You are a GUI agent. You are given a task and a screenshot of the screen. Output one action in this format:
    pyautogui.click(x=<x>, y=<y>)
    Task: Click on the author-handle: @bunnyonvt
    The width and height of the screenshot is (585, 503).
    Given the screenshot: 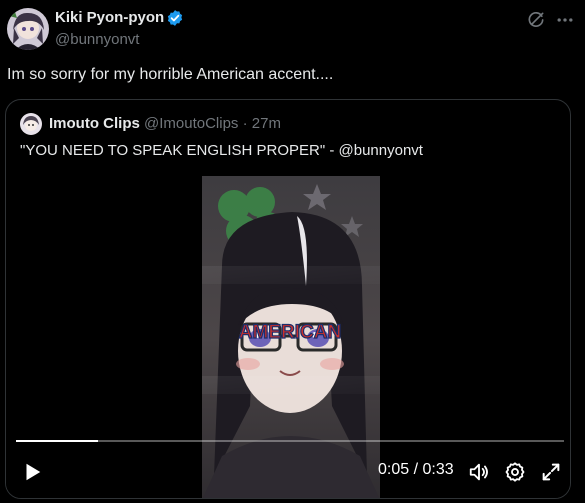 What is the action you would take?
    pyautogui.click(x=97, y=39)
    